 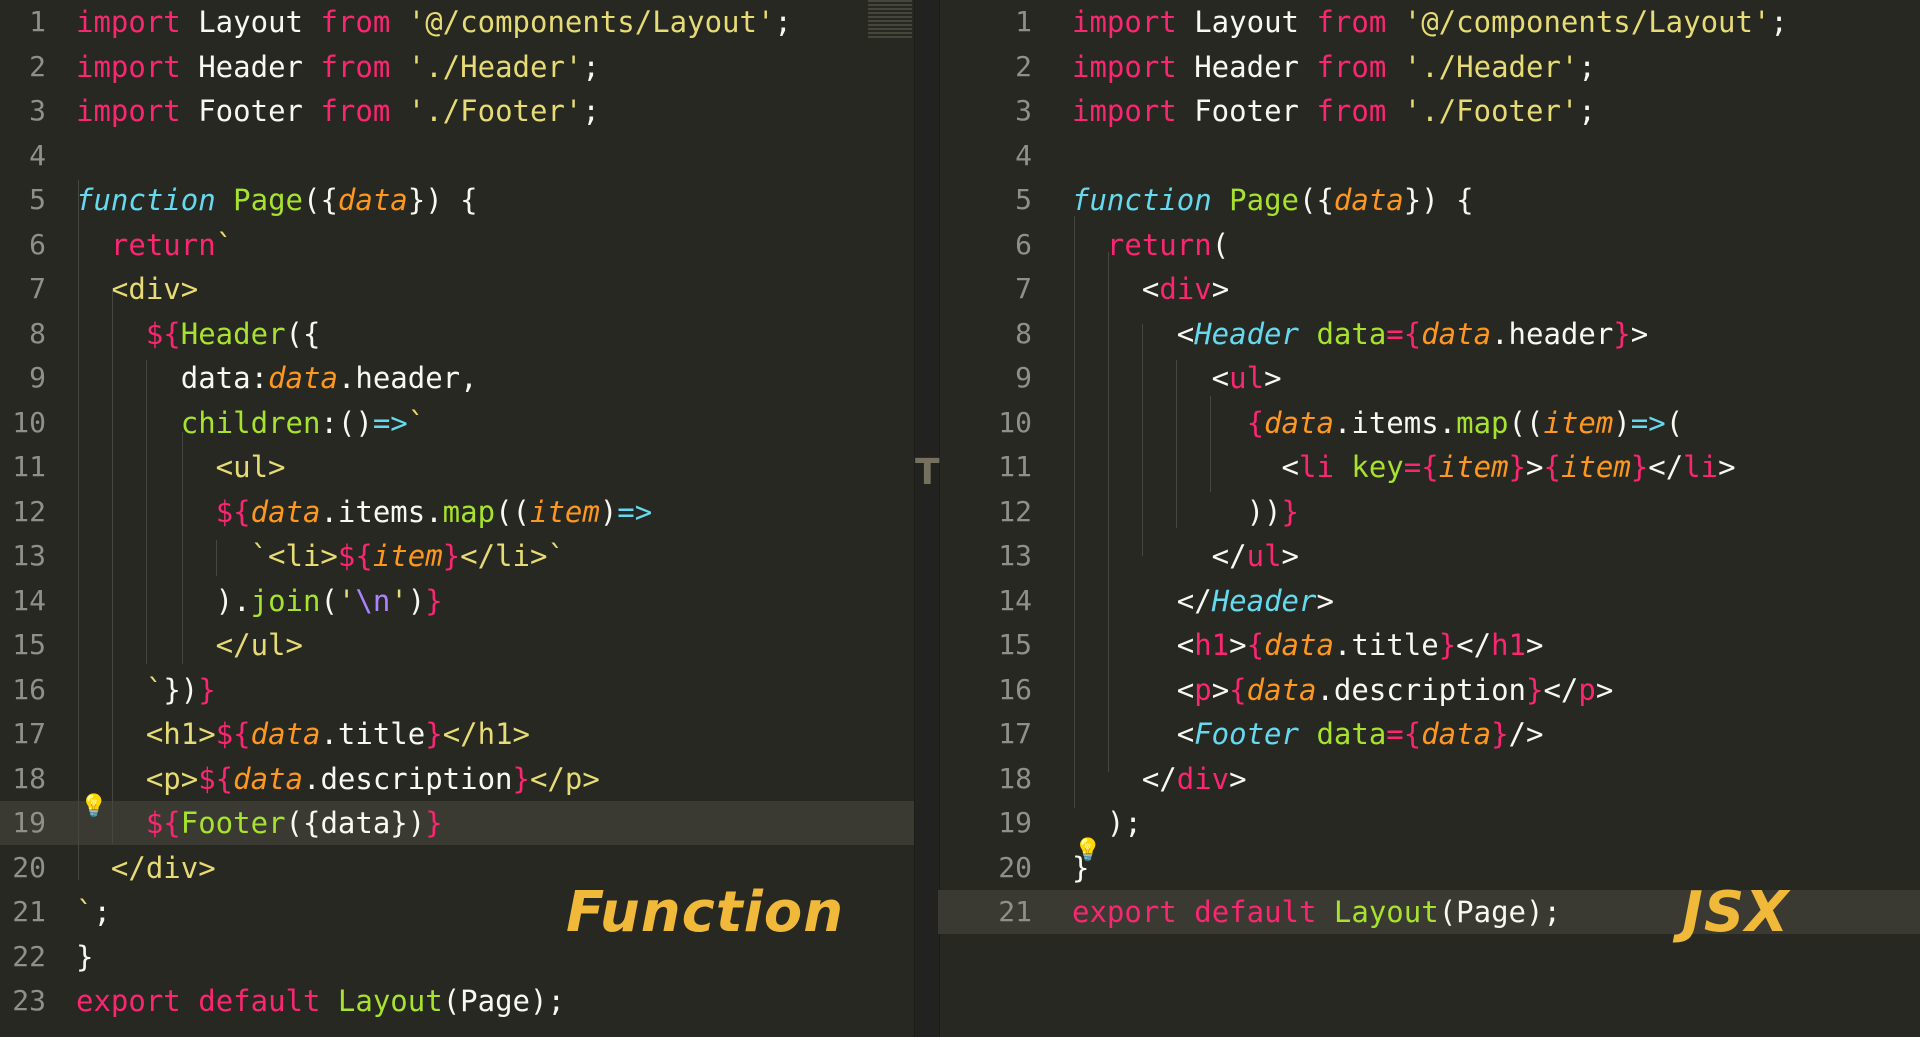 I want to click on code-token: ;, so click(x=1779, y=22).